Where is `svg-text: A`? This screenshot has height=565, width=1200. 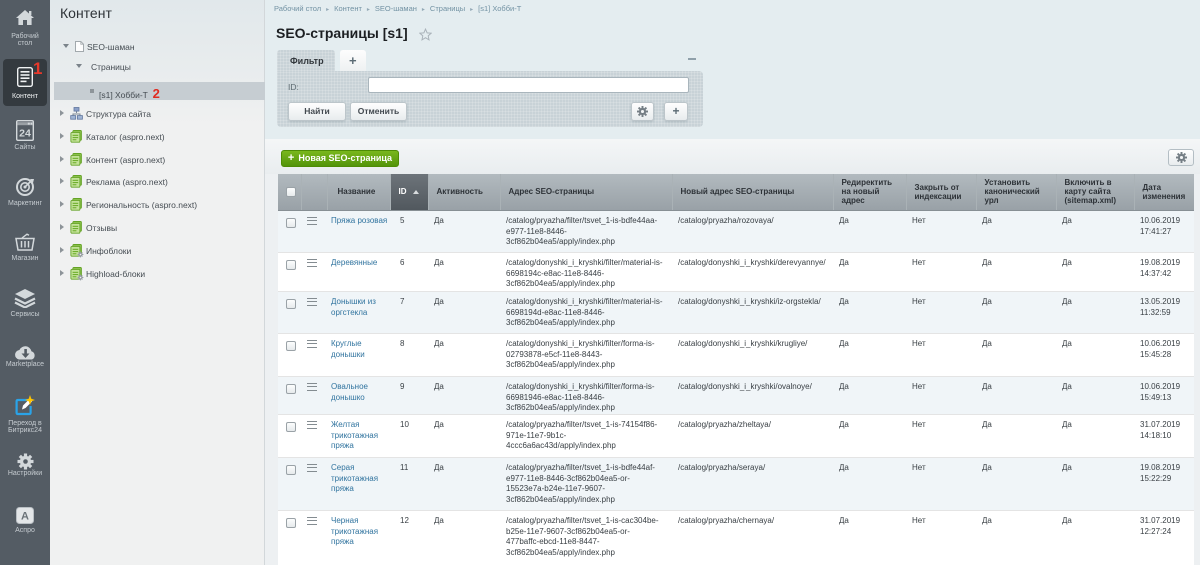
svg-text: A is located at coordinates (25, 517).